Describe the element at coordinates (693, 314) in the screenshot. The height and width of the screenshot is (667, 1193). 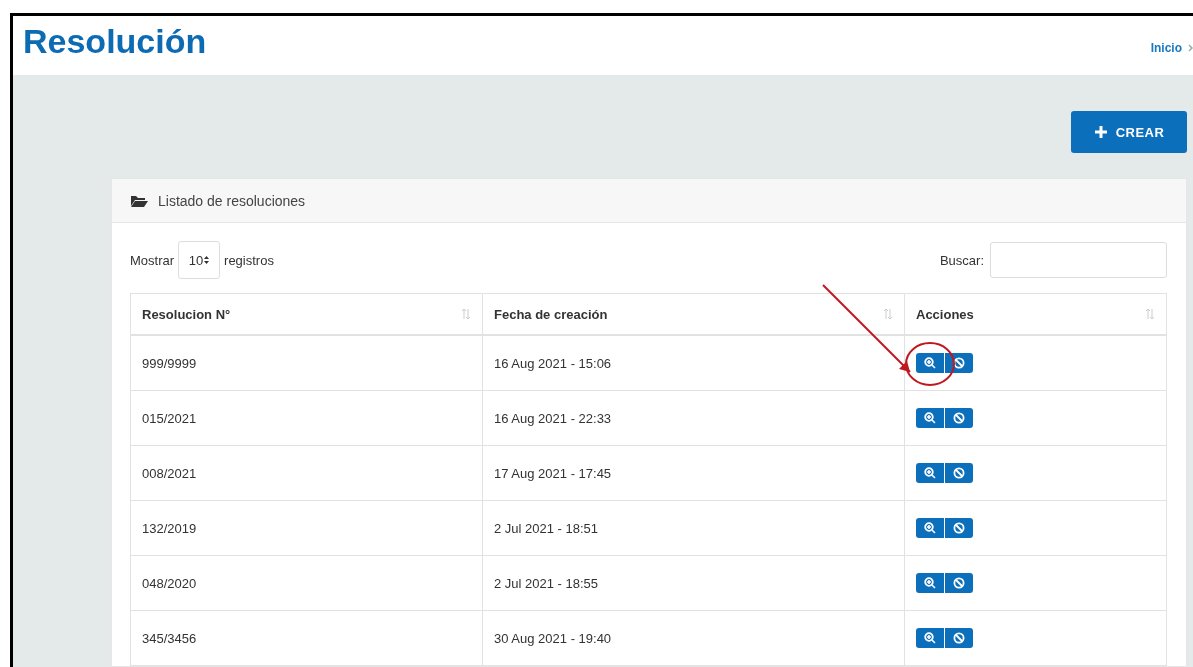
I see `column-header: Fecha de creación` at that location.